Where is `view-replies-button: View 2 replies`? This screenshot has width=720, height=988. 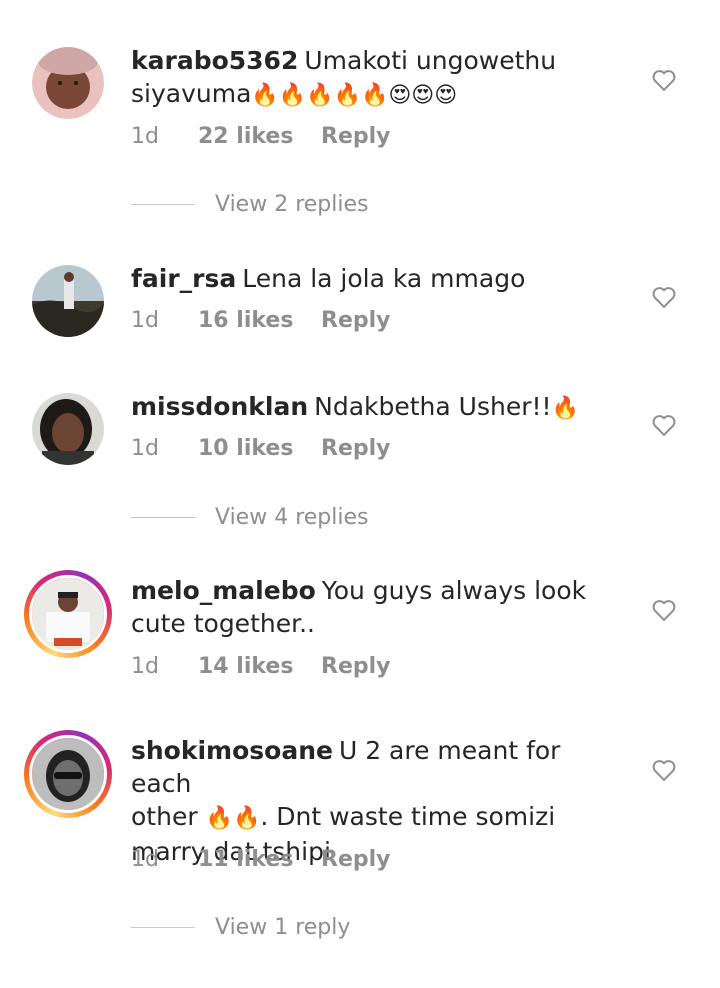
view-replies-button: View 2 replies is located at coordinates (249, 204).